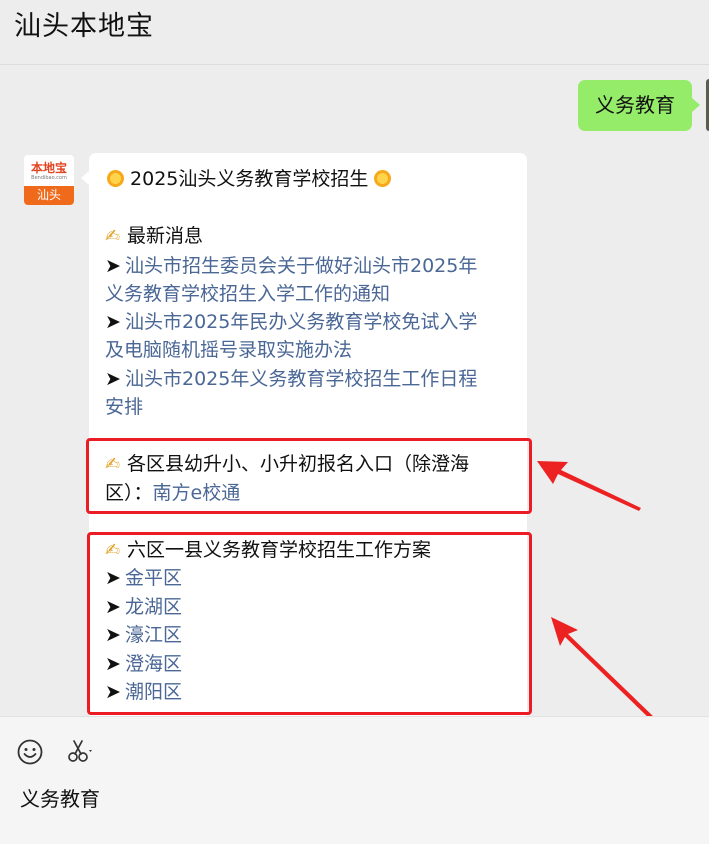 The image size is (709, 844). What do you see at coordinates (589, 486) in the screenshot?
I see `annotation-arrow-top` at bounding box center [589, 486].